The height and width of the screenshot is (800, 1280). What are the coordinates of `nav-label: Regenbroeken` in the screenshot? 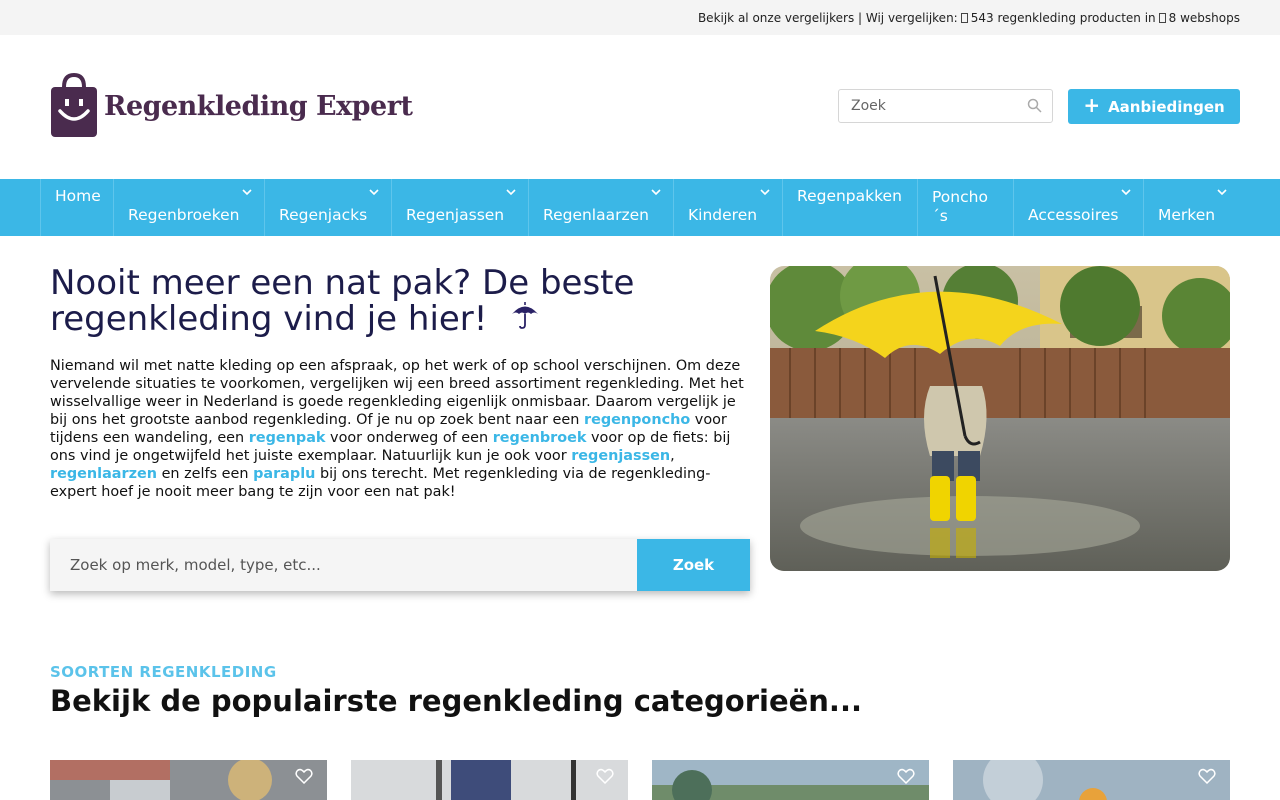 It's located at (184, 215).